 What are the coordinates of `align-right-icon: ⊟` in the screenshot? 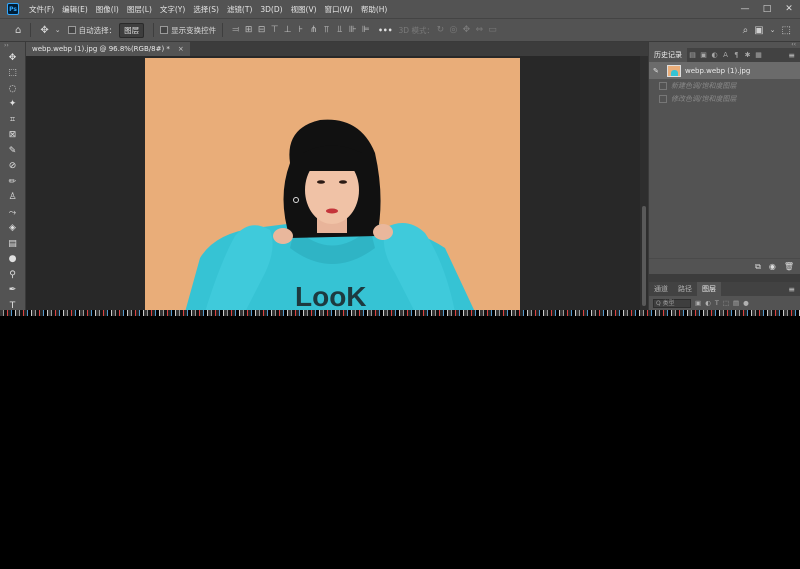 It's located at (261, 30).